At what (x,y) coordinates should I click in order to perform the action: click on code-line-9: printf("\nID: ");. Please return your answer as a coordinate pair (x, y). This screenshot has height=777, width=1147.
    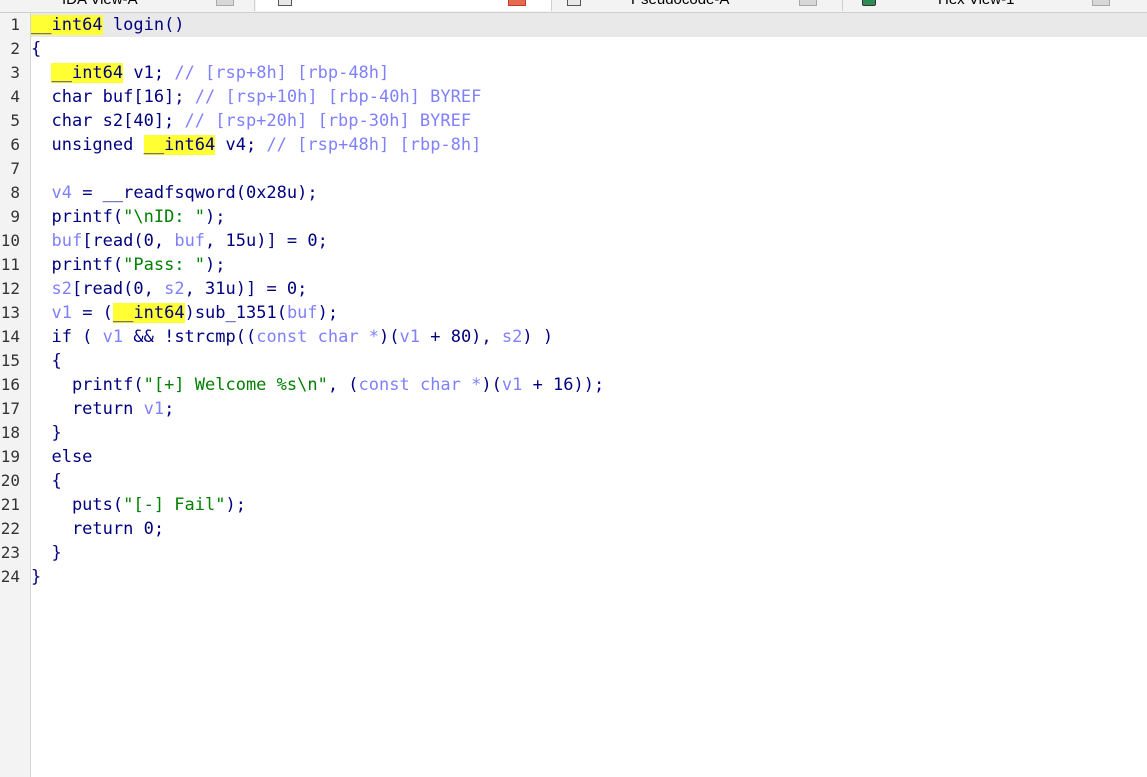
    Looking at the image, I should click on (589, 217).